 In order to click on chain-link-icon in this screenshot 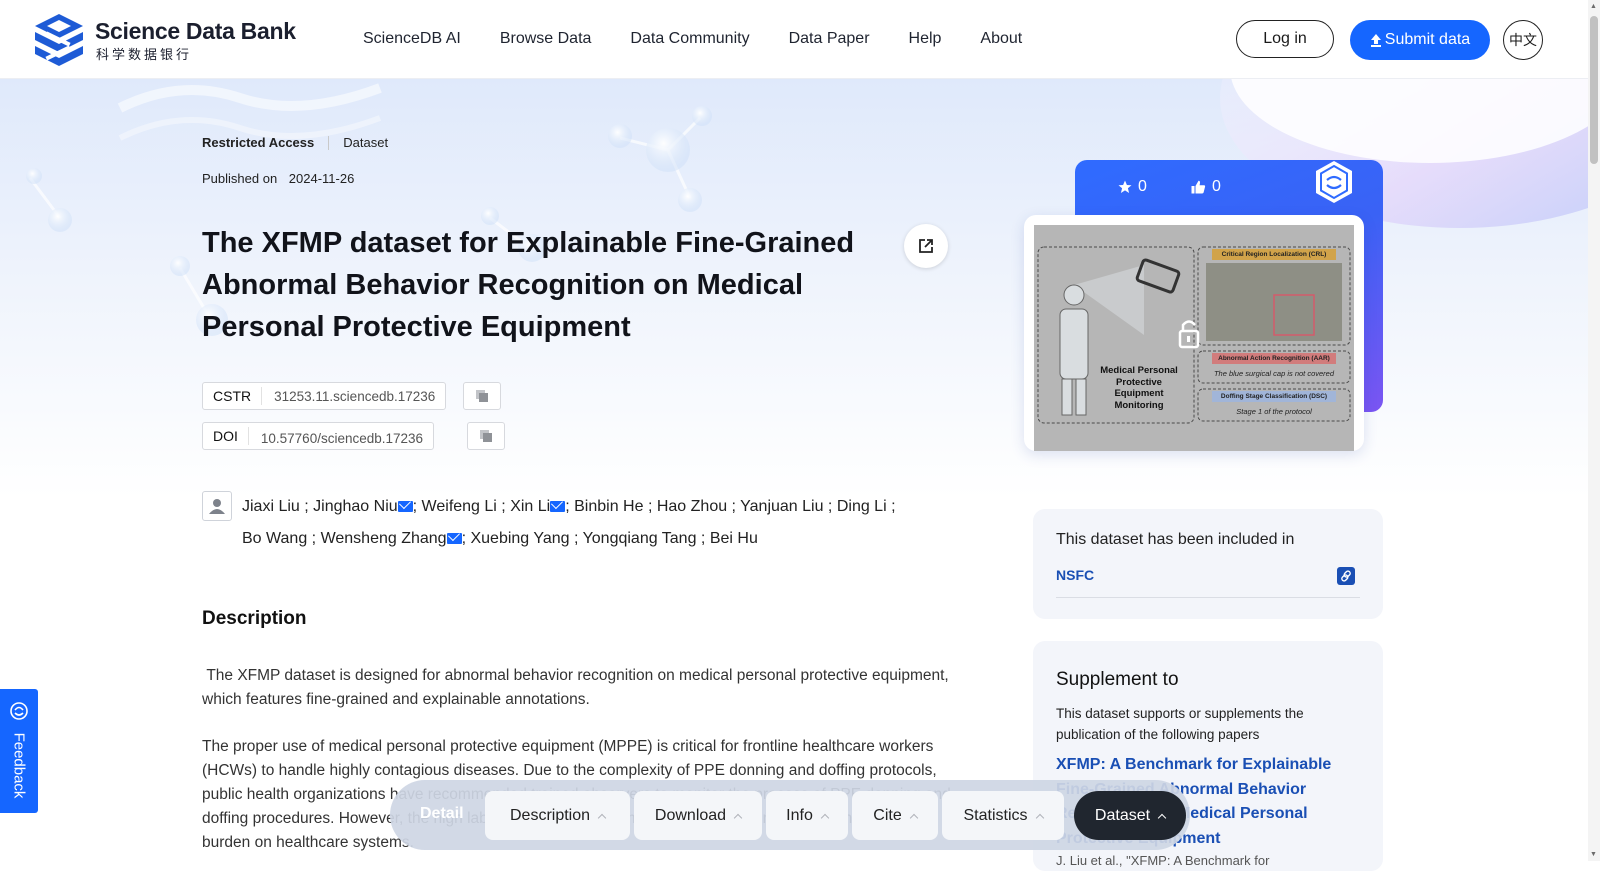, I will do `click(1346, 576)`.